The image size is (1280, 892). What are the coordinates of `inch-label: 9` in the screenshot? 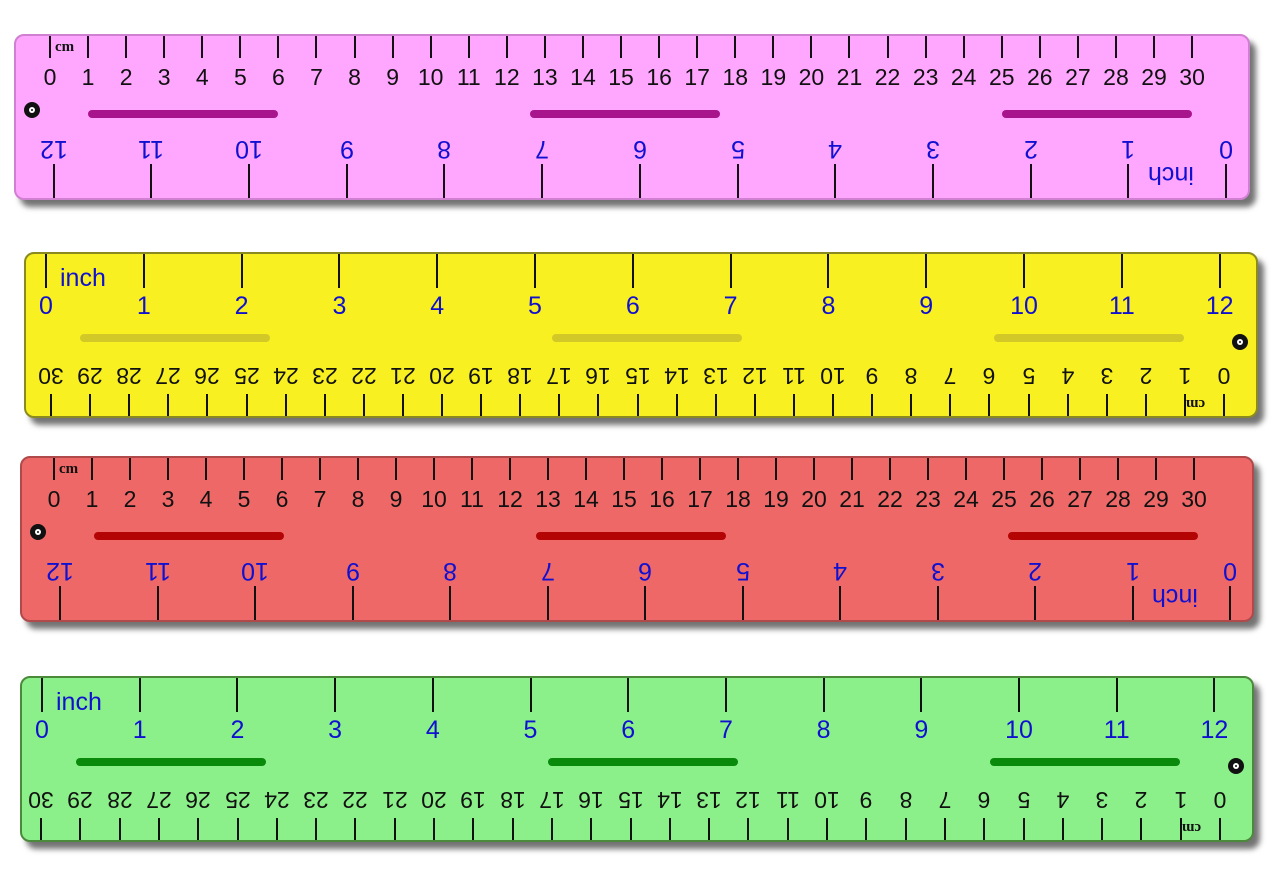 It's located at (921, 730).